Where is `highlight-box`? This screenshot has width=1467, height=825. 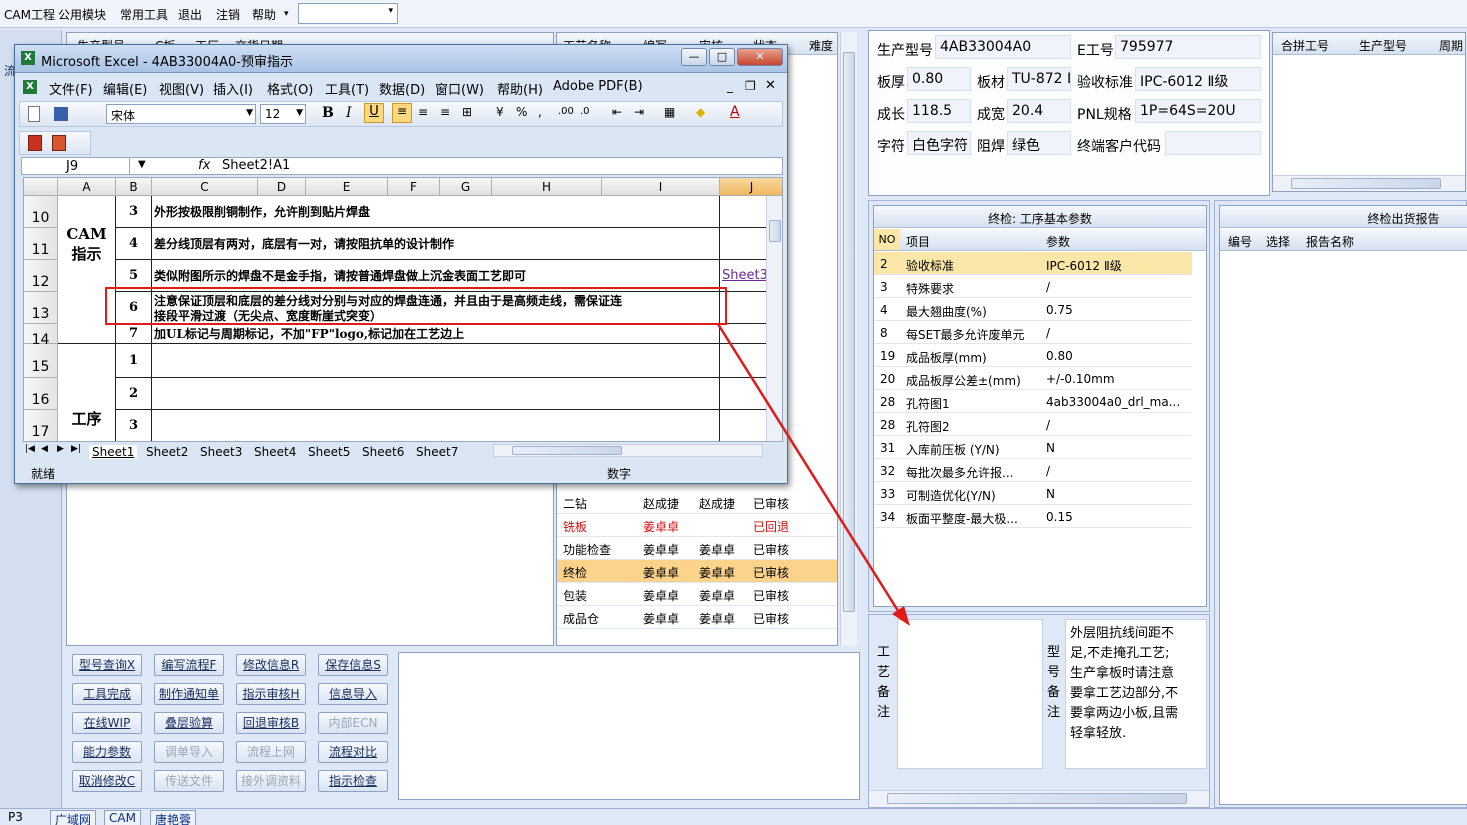
highlight-box is located at coordinates (416, 306).